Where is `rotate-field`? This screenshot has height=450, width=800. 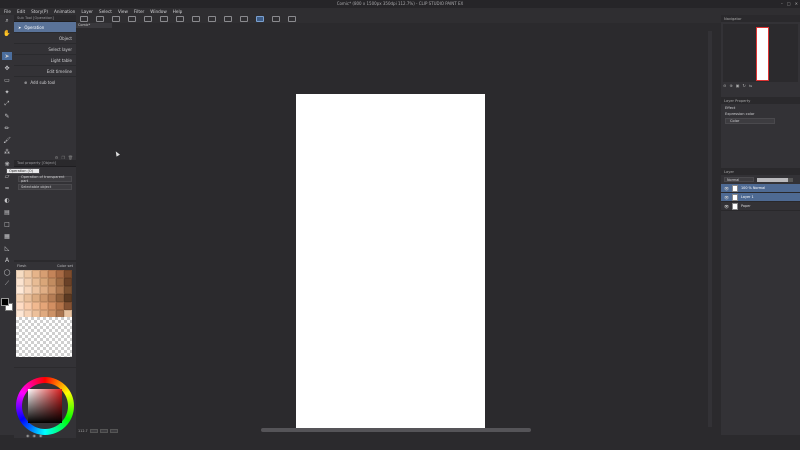 rotate-field is located at coordinates (113, 431).